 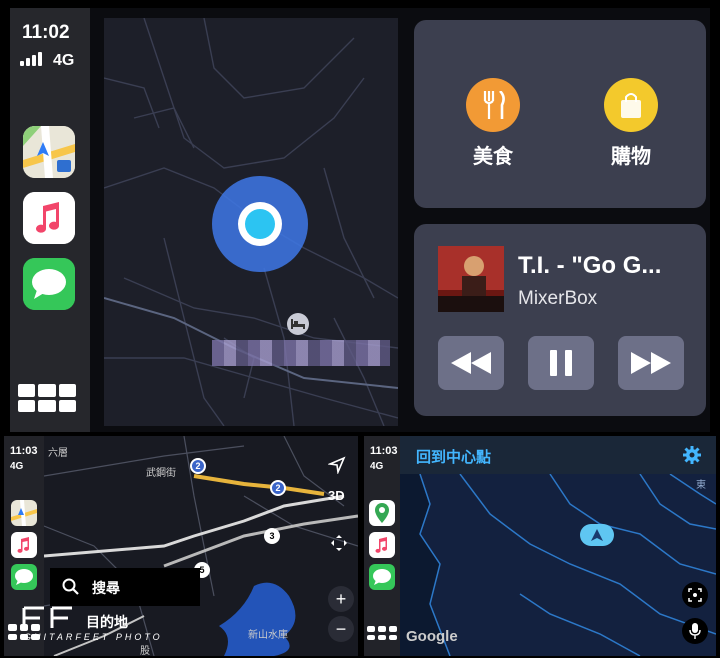 I want to click on crosshair-icon, so click(x=695, y=595).